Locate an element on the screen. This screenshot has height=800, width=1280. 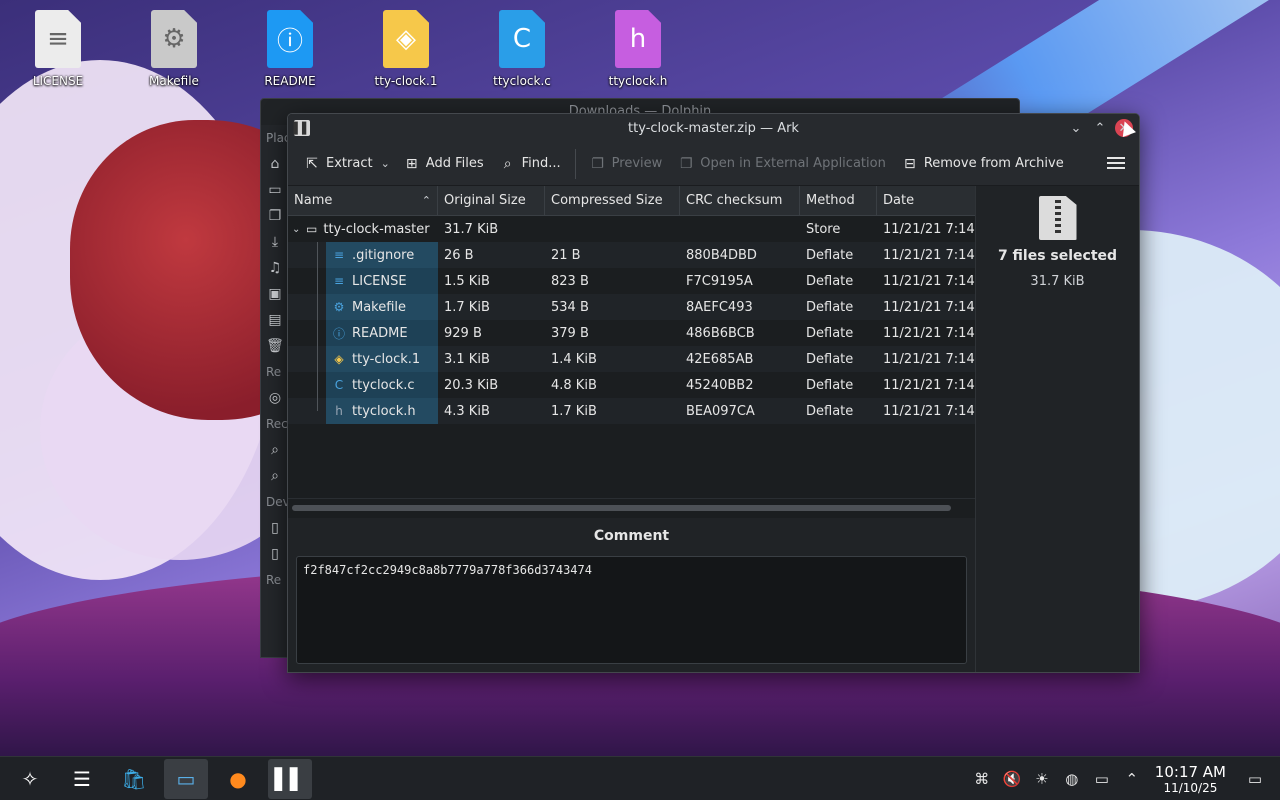
column-date: Date is located at coordinates (926, 200).